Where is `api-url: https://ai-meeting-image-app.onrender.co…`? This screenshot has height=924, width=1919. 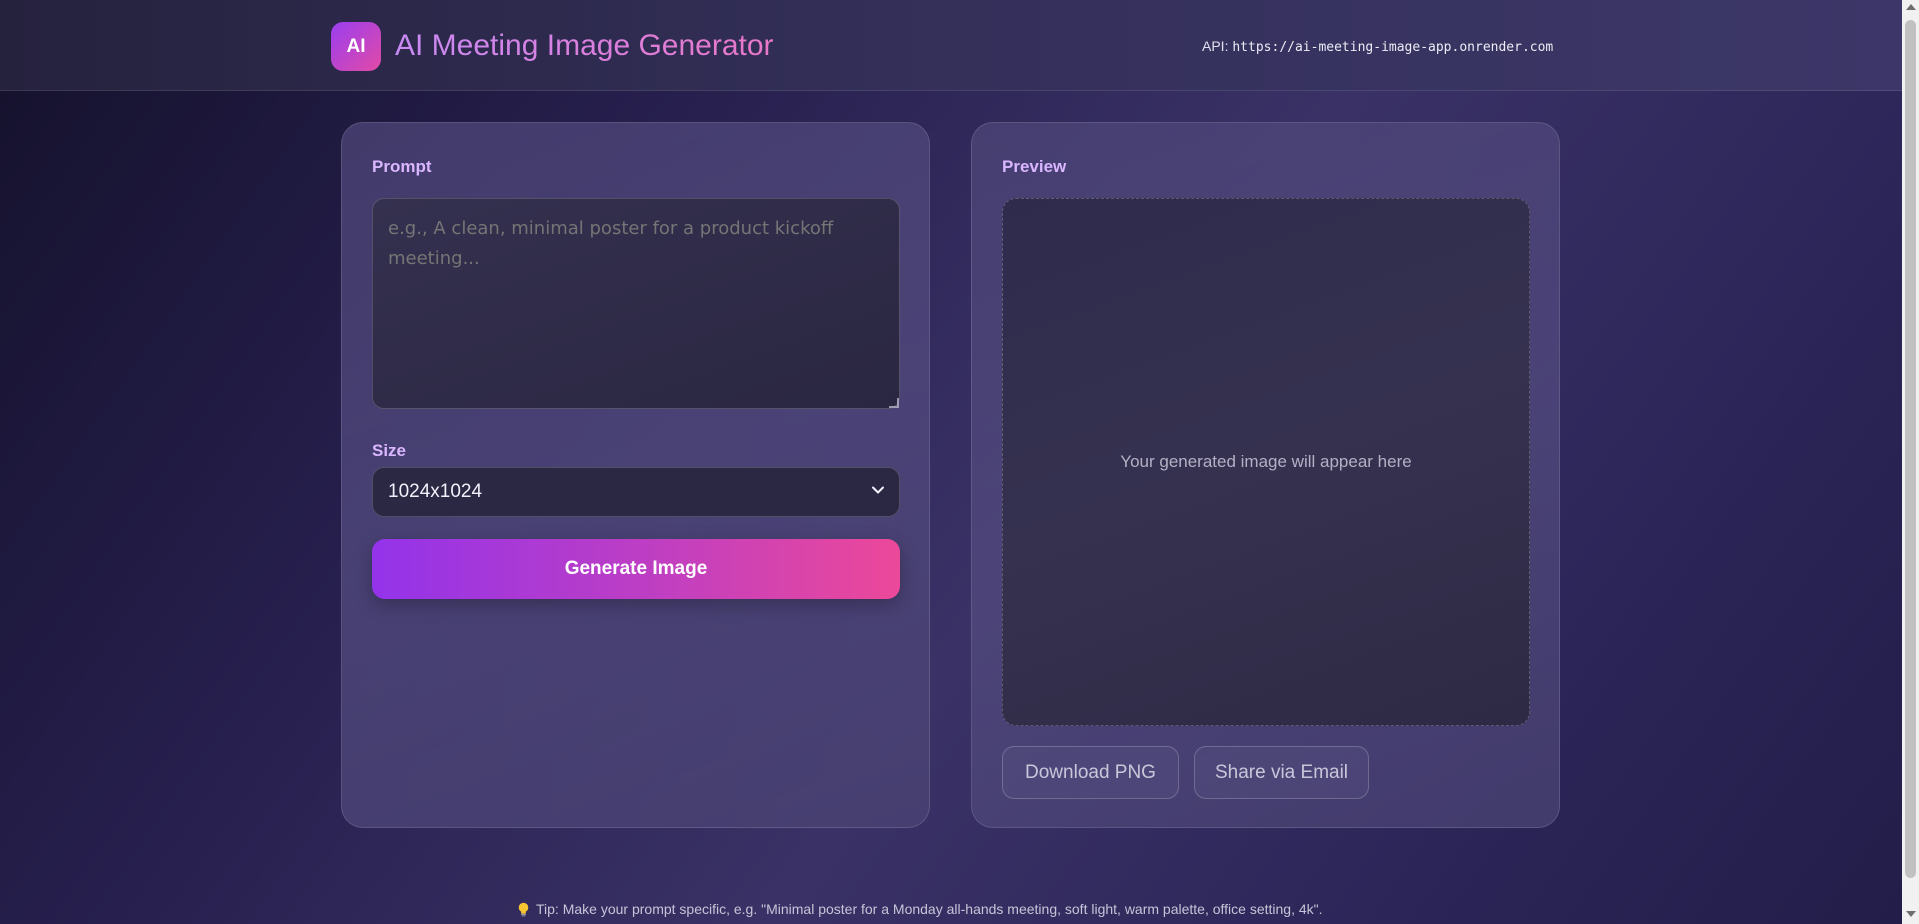
api-url: https://ai-meeting-image-app.onrender.co… is located at coordinates (1393, 47).